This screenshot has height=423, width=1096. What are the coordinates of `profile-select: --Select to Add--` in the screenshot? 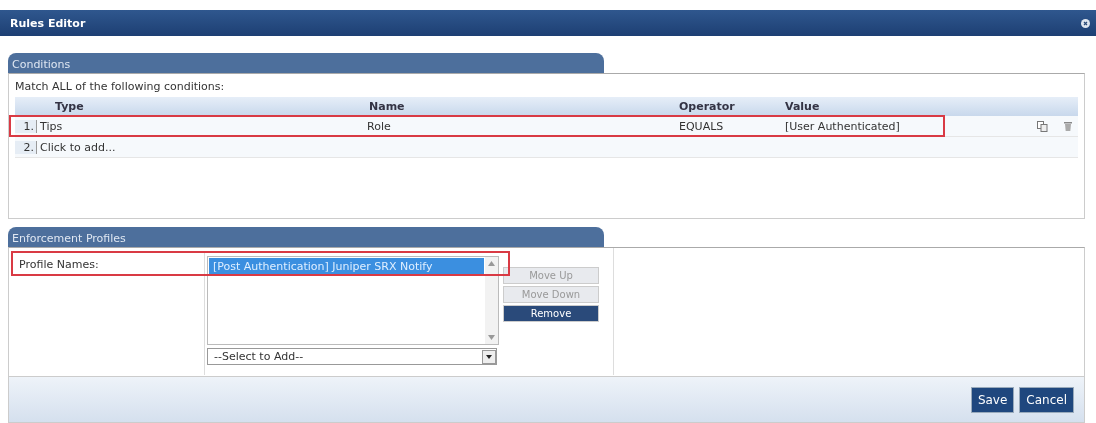 It's located at (352, 356).